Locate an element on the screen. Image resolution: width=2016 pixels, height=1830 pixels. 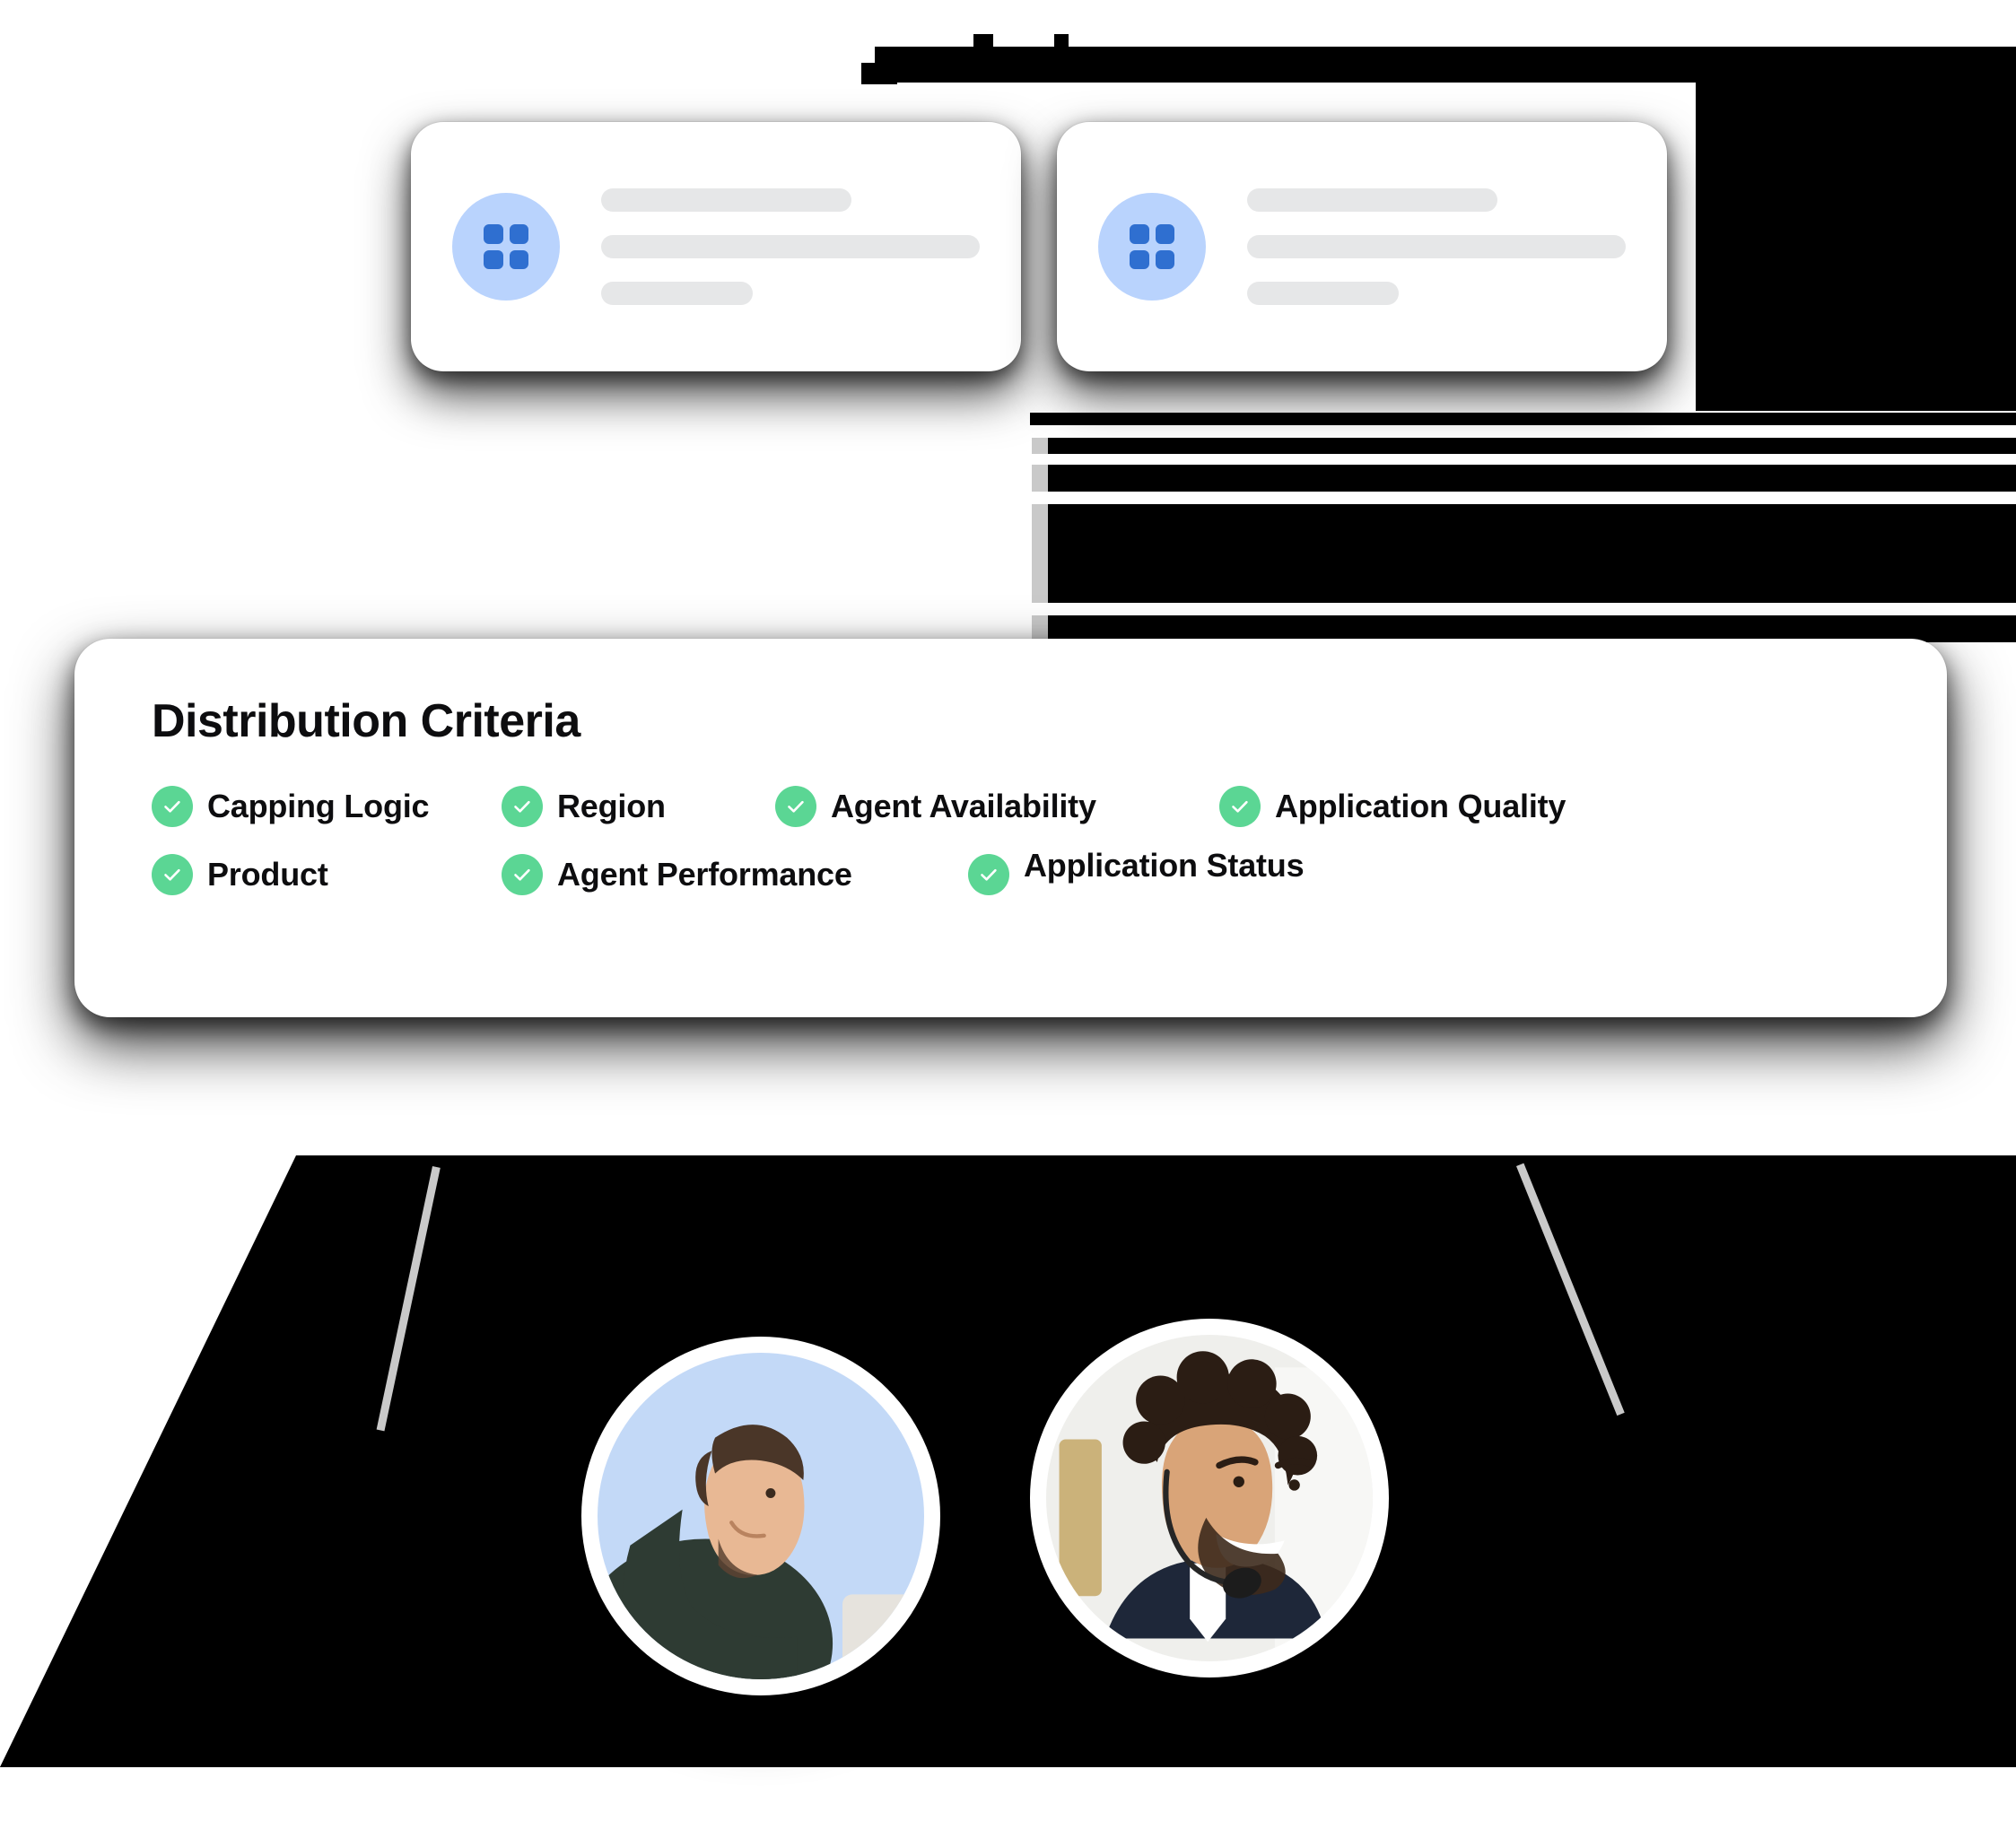
criteria-item-capping-logic: Capping Logic is located at coordinates (327, 806).